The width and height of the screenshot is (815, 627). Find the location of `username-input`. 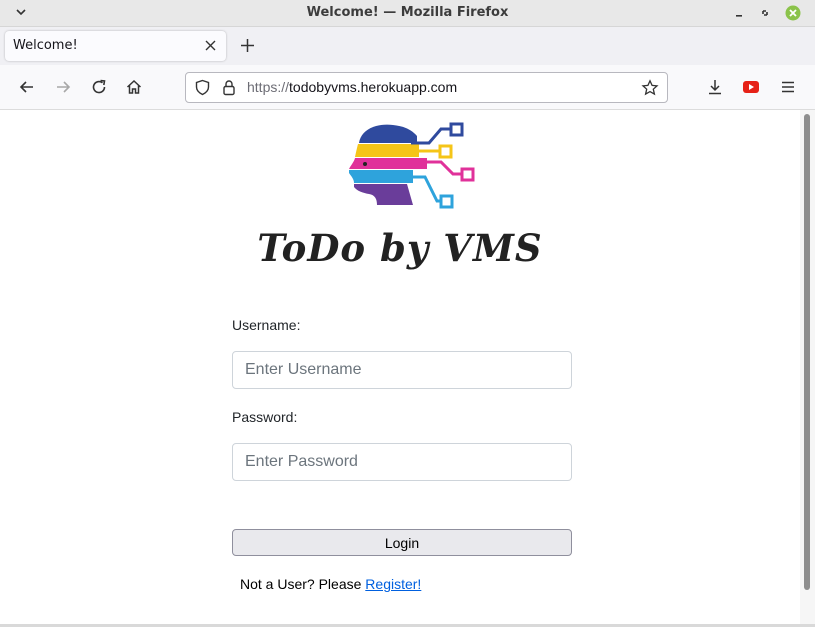

username-input is located at coordinates (402, 370).